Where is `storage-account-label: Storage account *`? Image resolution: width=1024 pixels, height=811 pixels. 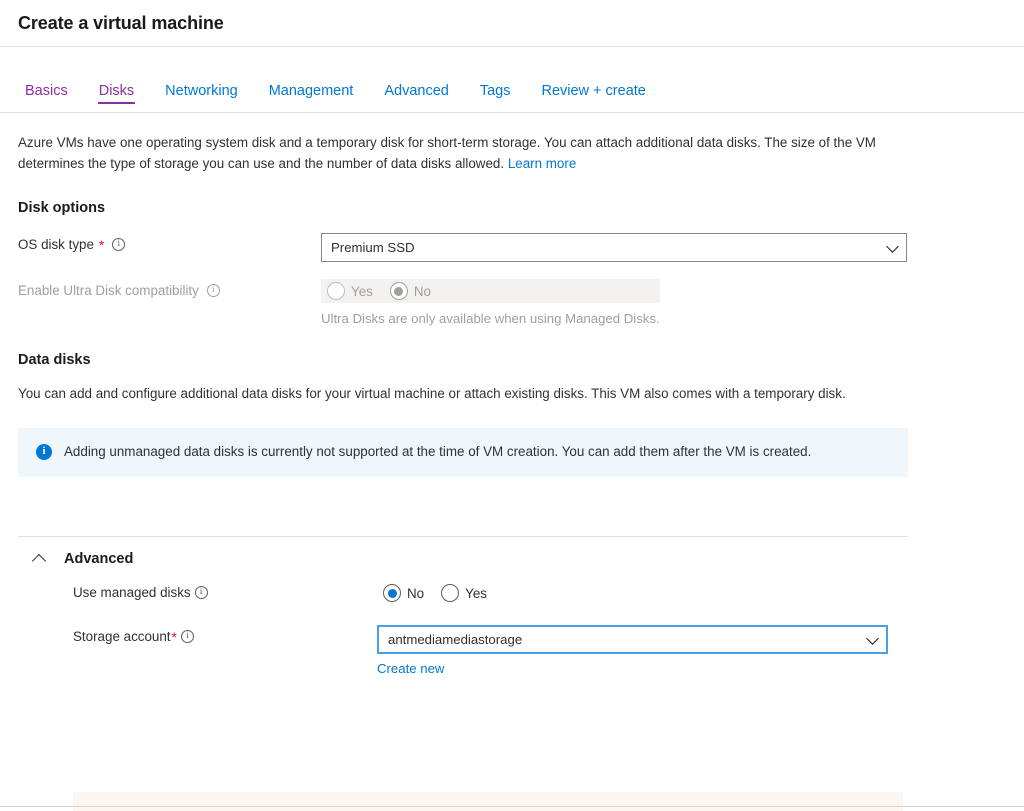 storage-account-label: Storage account * is located at coordinates (225, 634).